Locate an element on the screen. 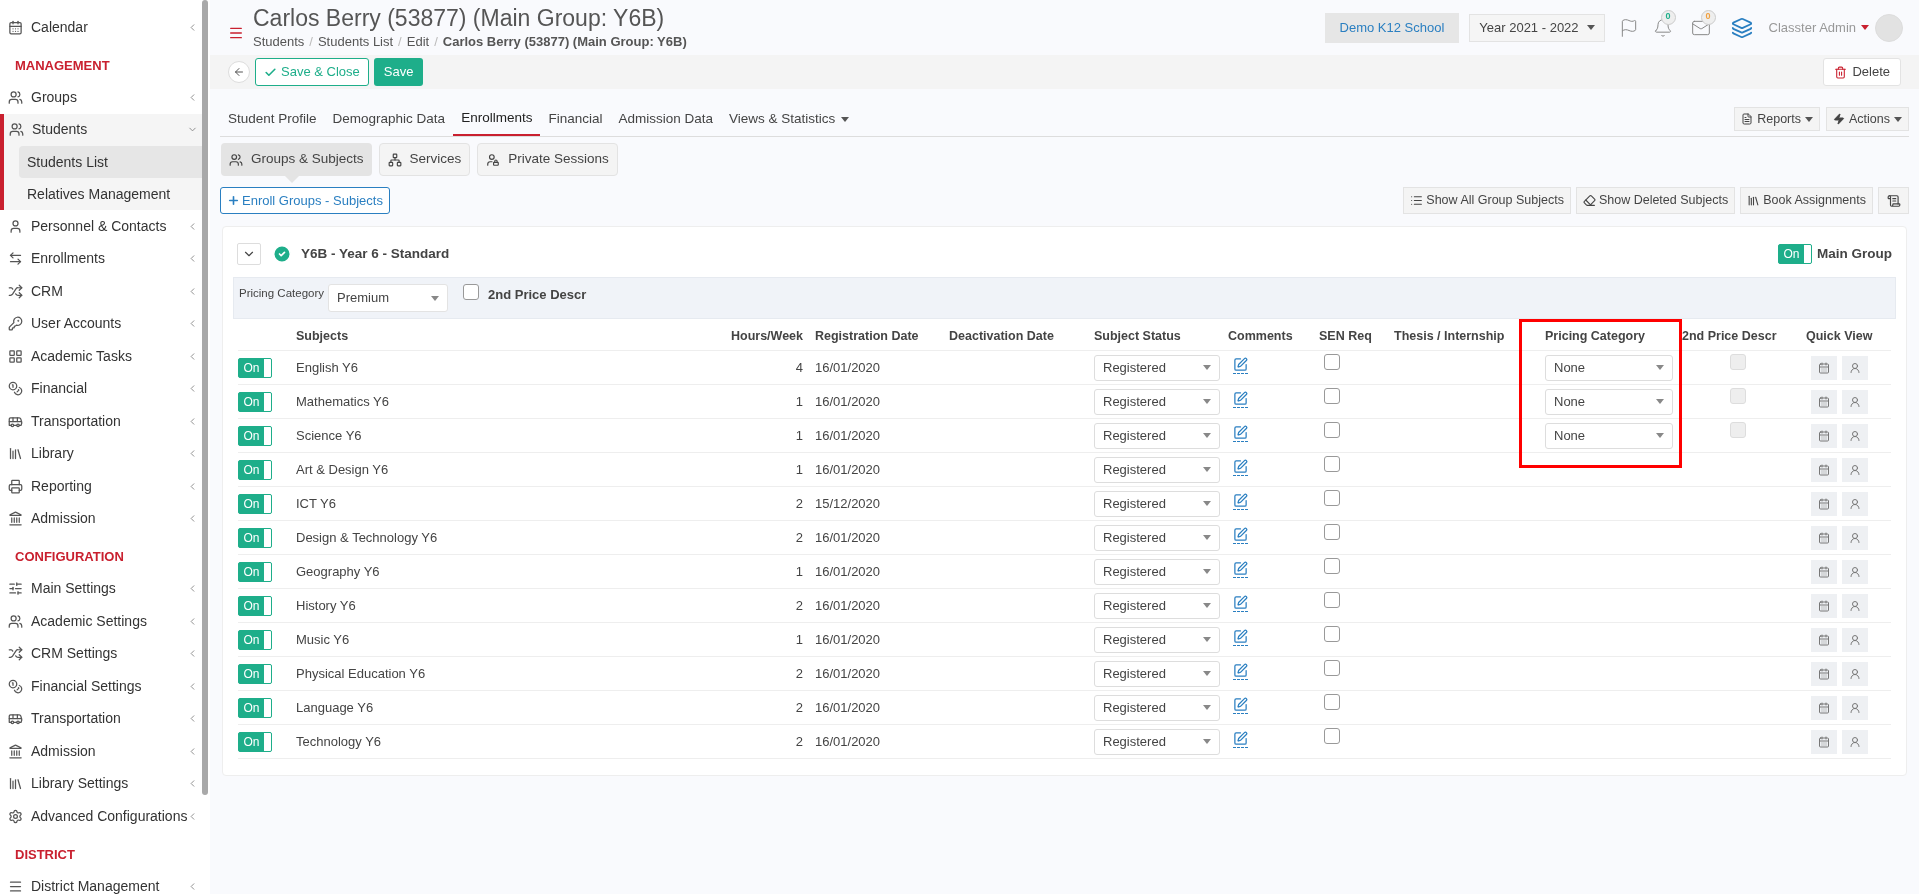 The width and height of the screenshot is (1919, 894). year-dropdown: Year 2021 - 2022 is located at coordinates (1537, 27).